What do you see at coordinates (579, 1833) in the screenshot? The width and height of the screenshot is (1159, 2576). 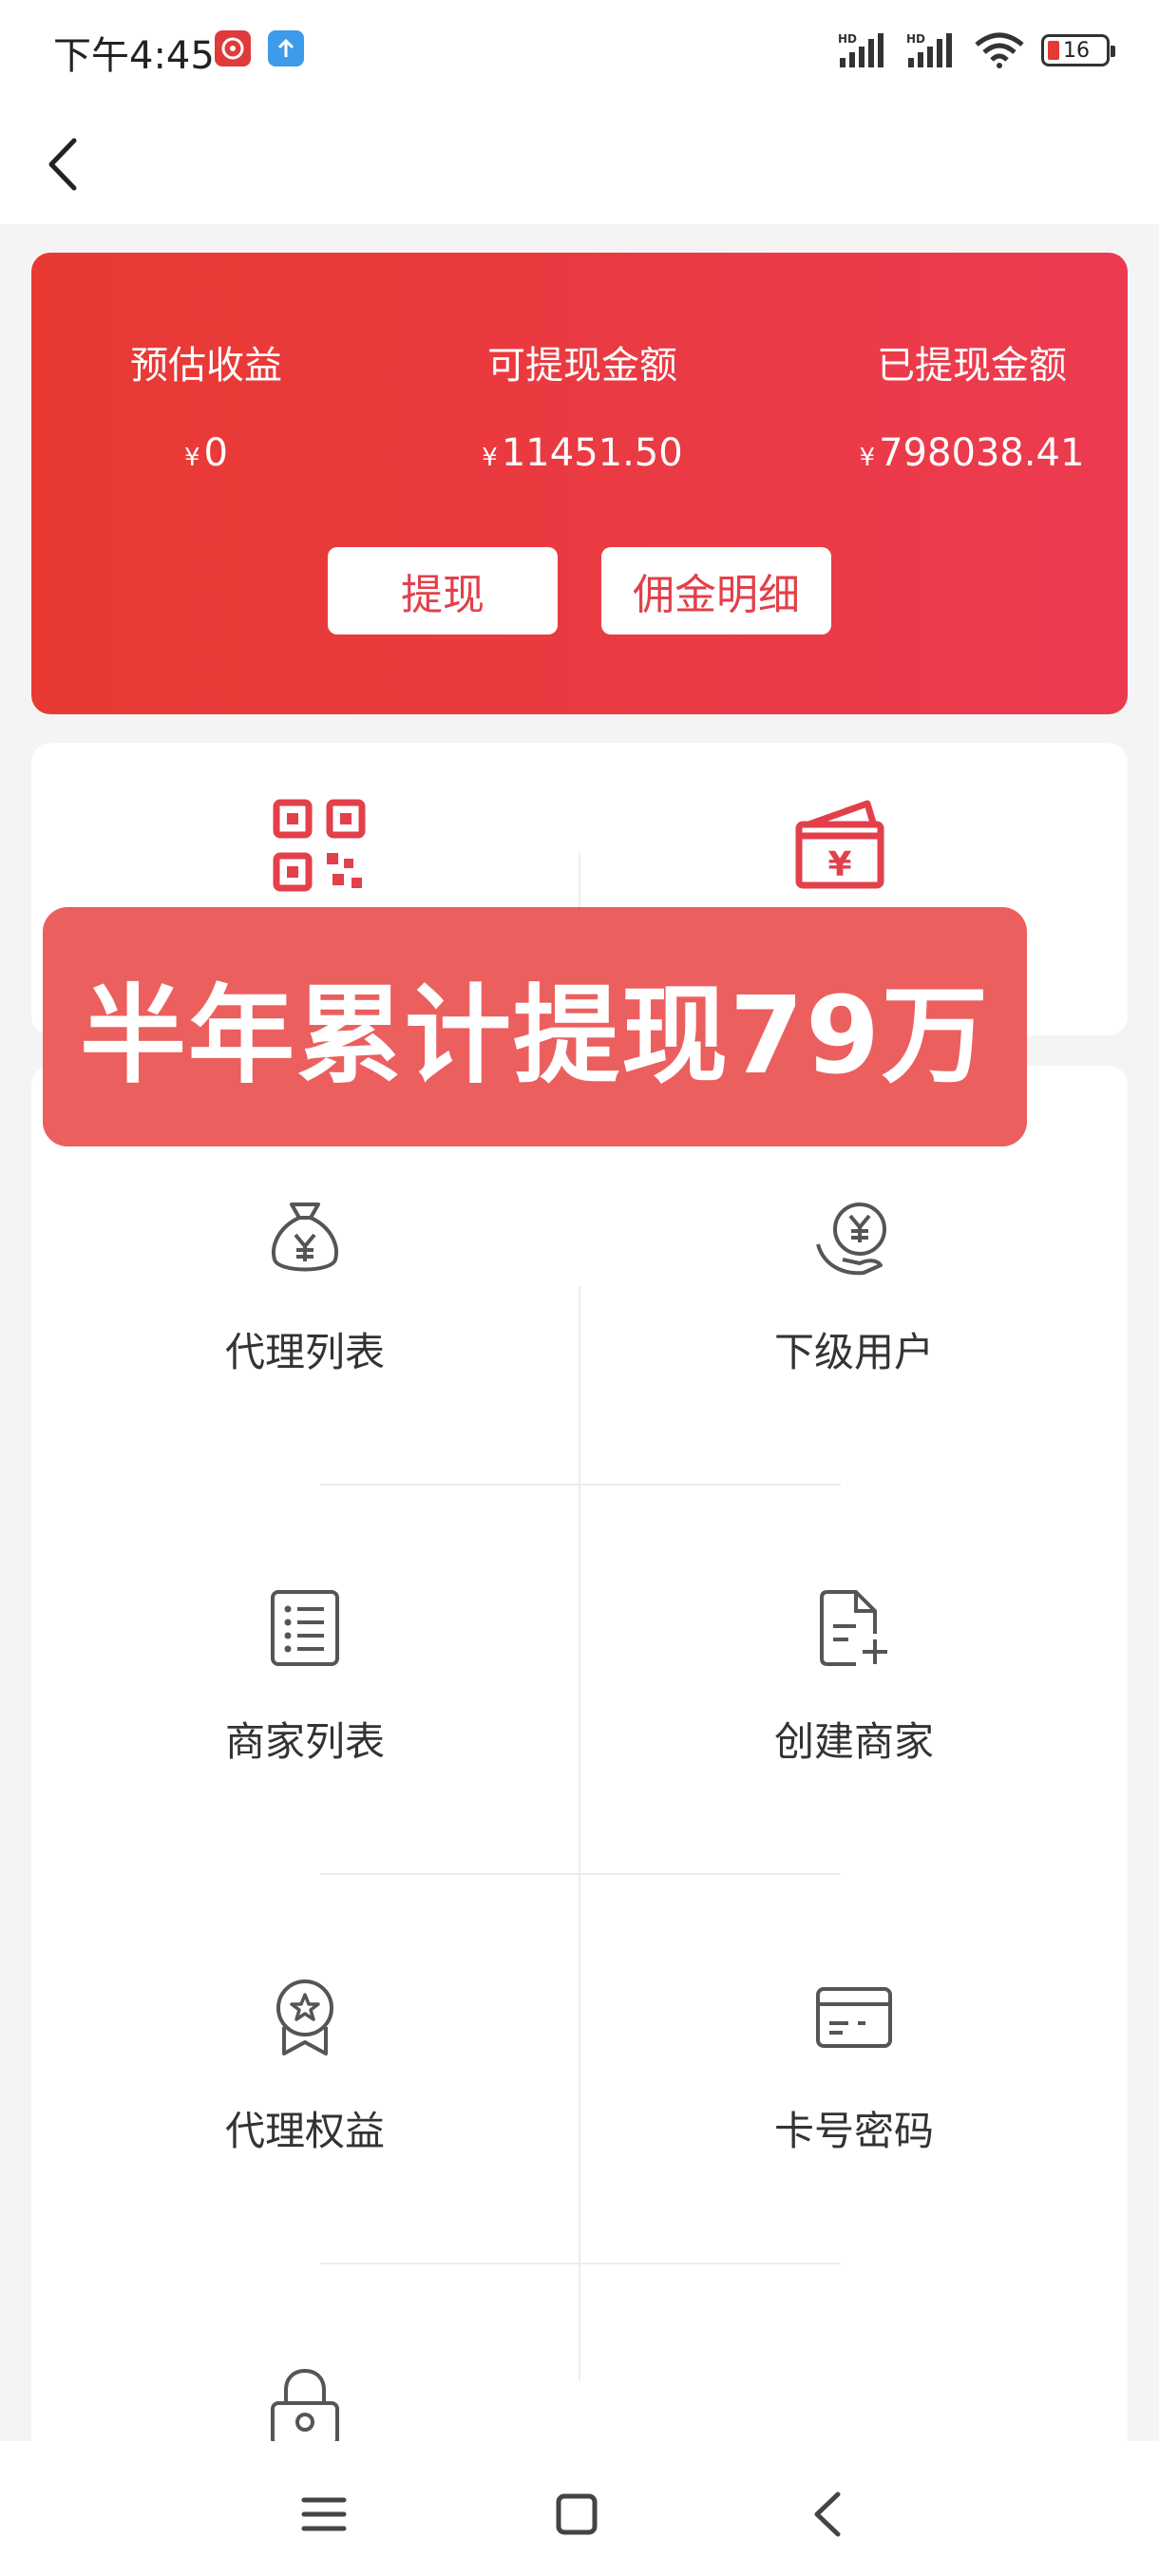 I see `divider` at bounding box center [579, 1833].